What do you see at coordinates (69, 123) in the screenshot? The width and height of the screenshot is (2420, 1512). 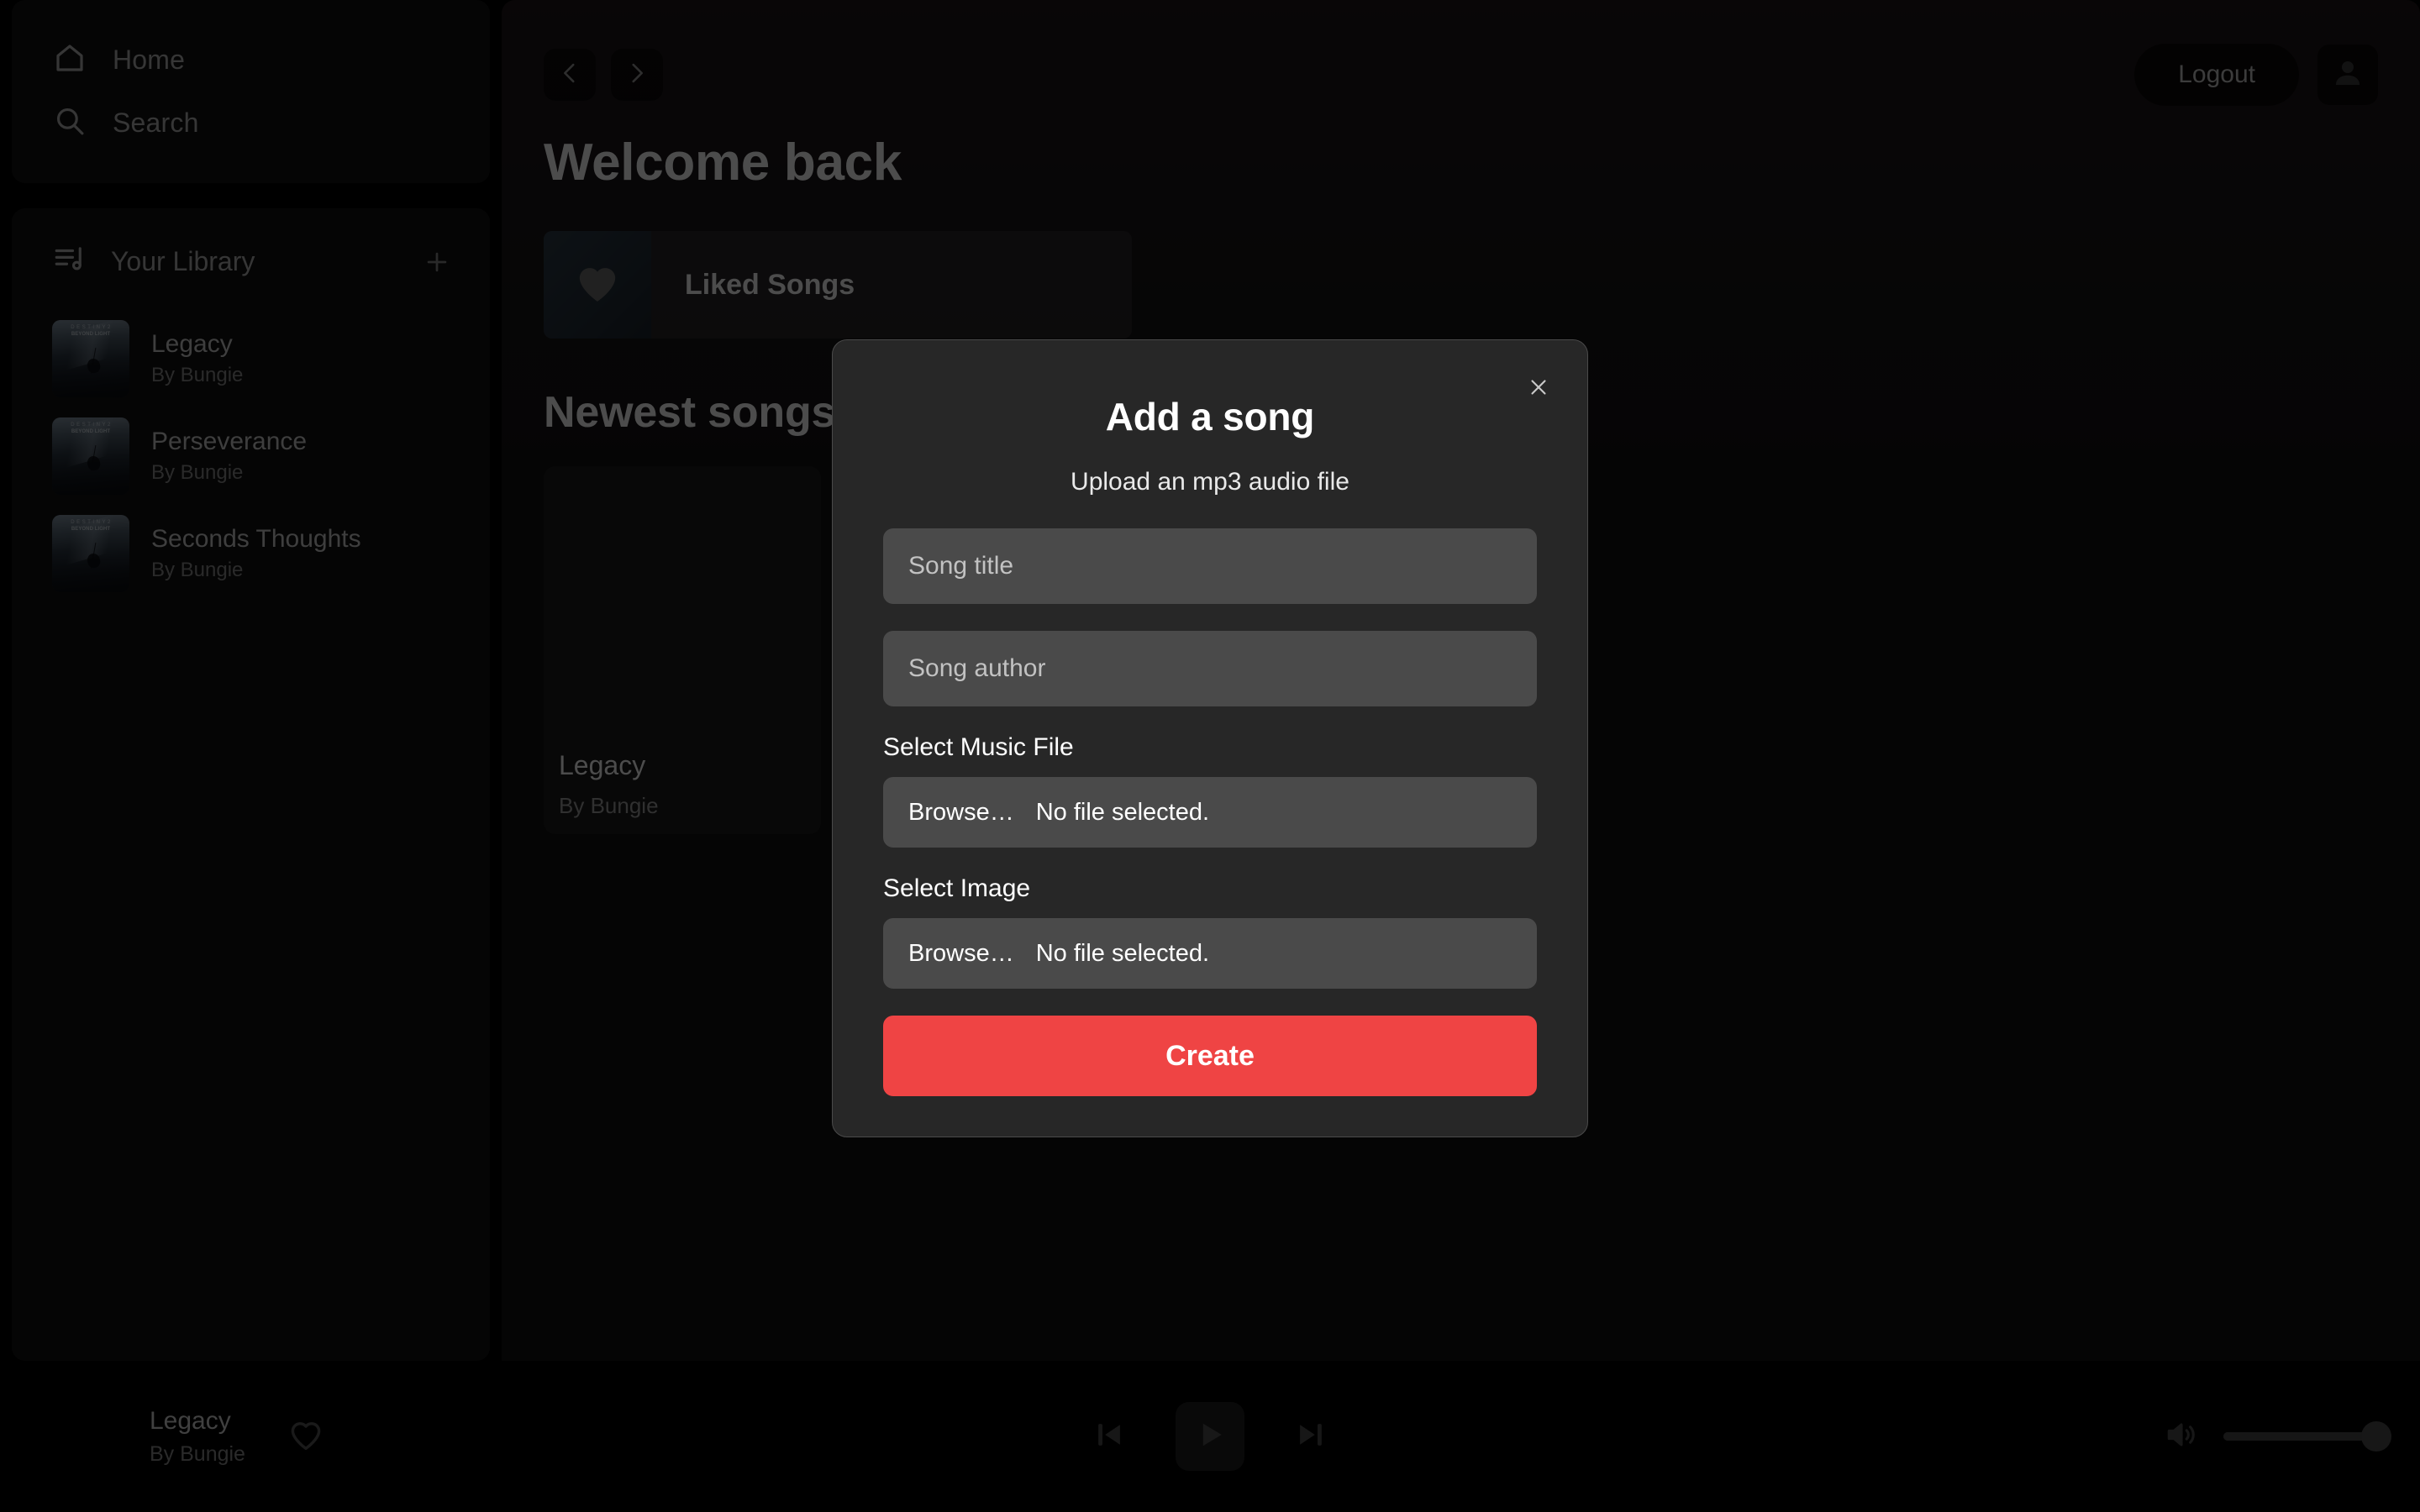 I see `search-icon` at bounding box center [69, 123].